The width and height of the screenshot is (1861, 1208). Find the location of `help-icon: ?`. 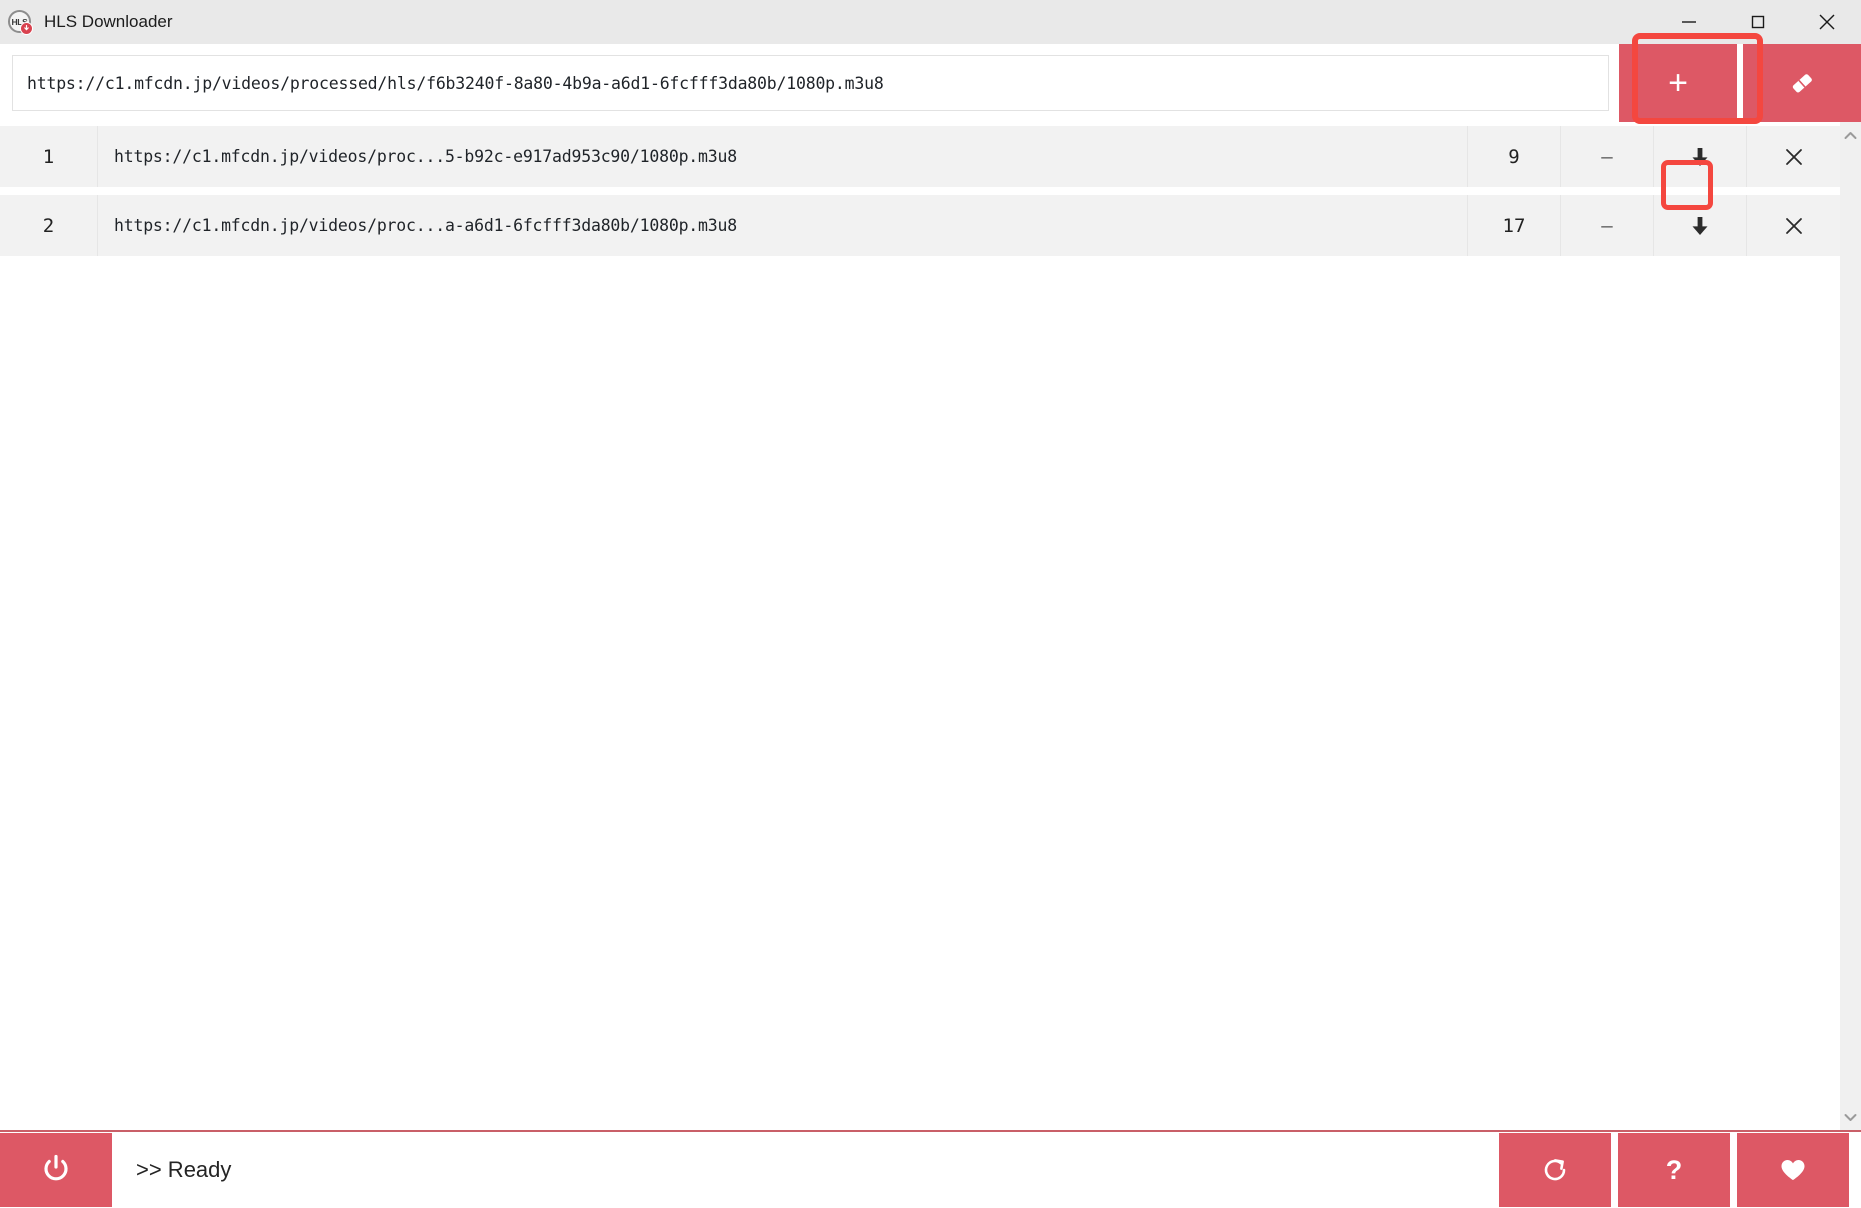

help-icon: ? is located at coordinates (1674, 1169).